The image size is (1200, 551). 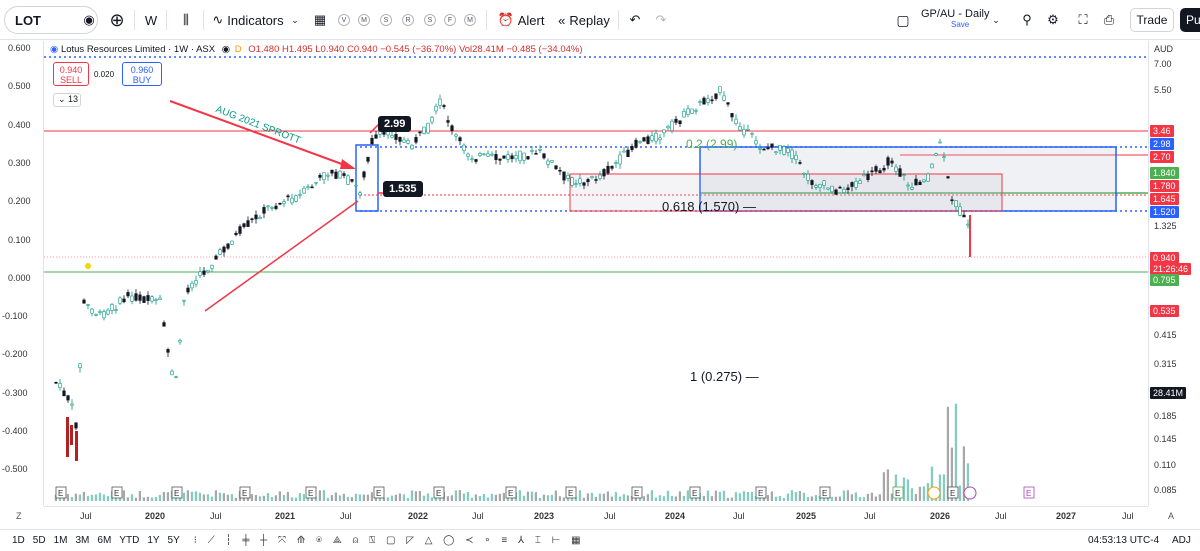 What do you see at coordinates (1109, 20) in the screenshot?
I see `camera-icon: ⎙` at bounding box center [1109, 20].